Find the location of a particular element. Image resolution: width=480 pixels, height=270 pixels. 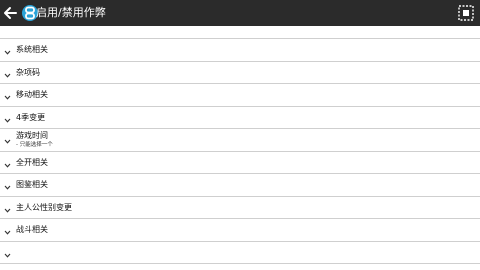

category-label: 杂项码 is located at coordinates (28, 72).